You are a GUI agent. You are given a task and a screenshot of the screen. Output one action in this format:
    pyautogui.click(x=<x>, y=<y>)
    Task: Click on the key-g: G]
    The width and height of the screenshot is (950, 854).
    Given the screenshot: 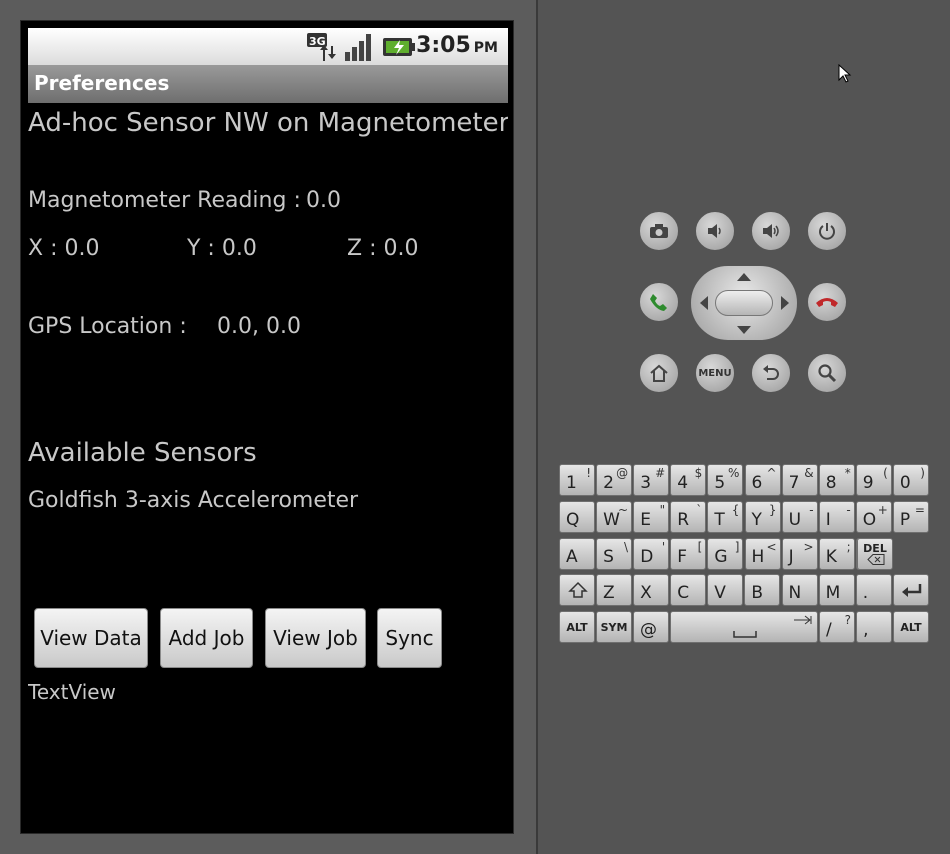 What is the action you would take?
    pyautogui.click(x=725, y=554)
    